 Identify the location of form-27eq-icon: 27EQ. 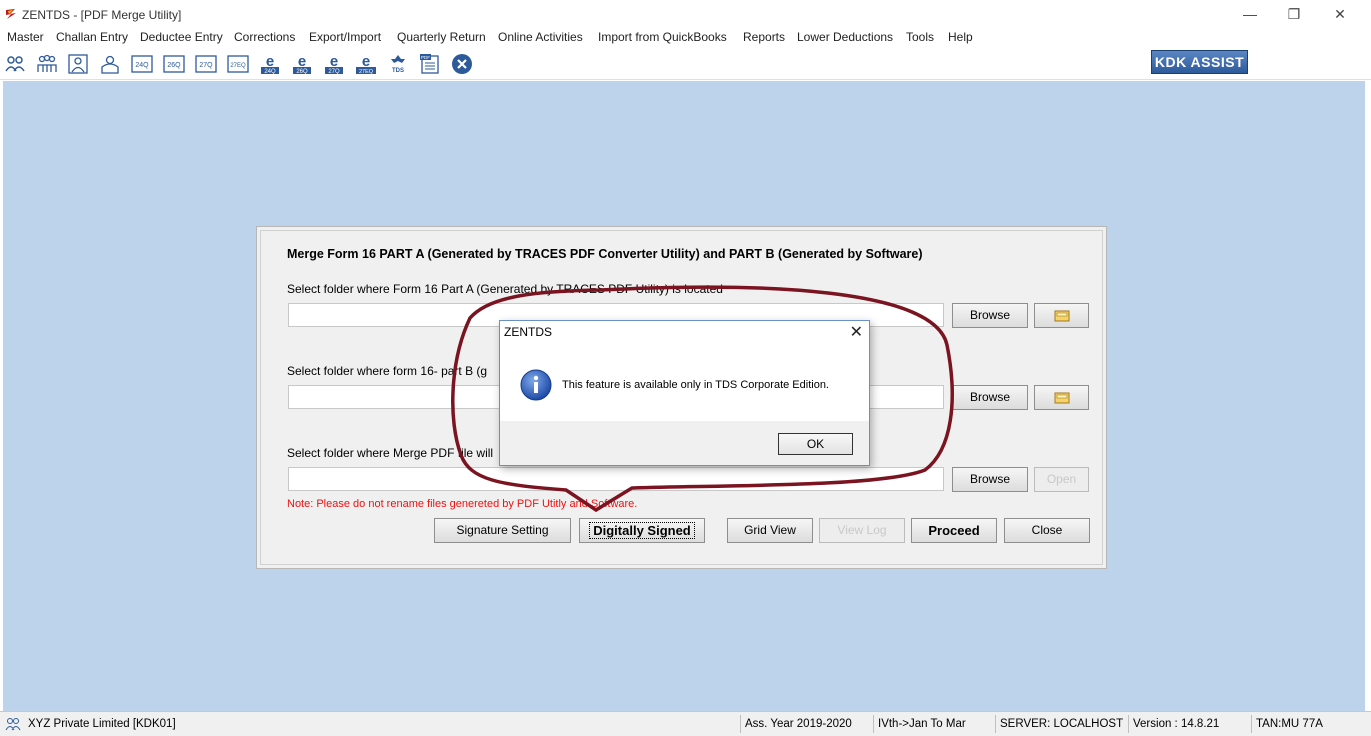
(238, 64).